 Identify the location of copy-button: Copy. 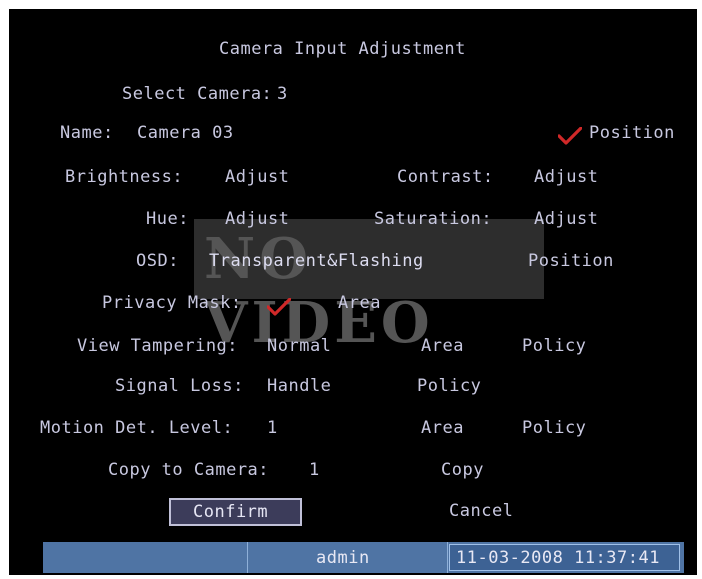
(462, 470).